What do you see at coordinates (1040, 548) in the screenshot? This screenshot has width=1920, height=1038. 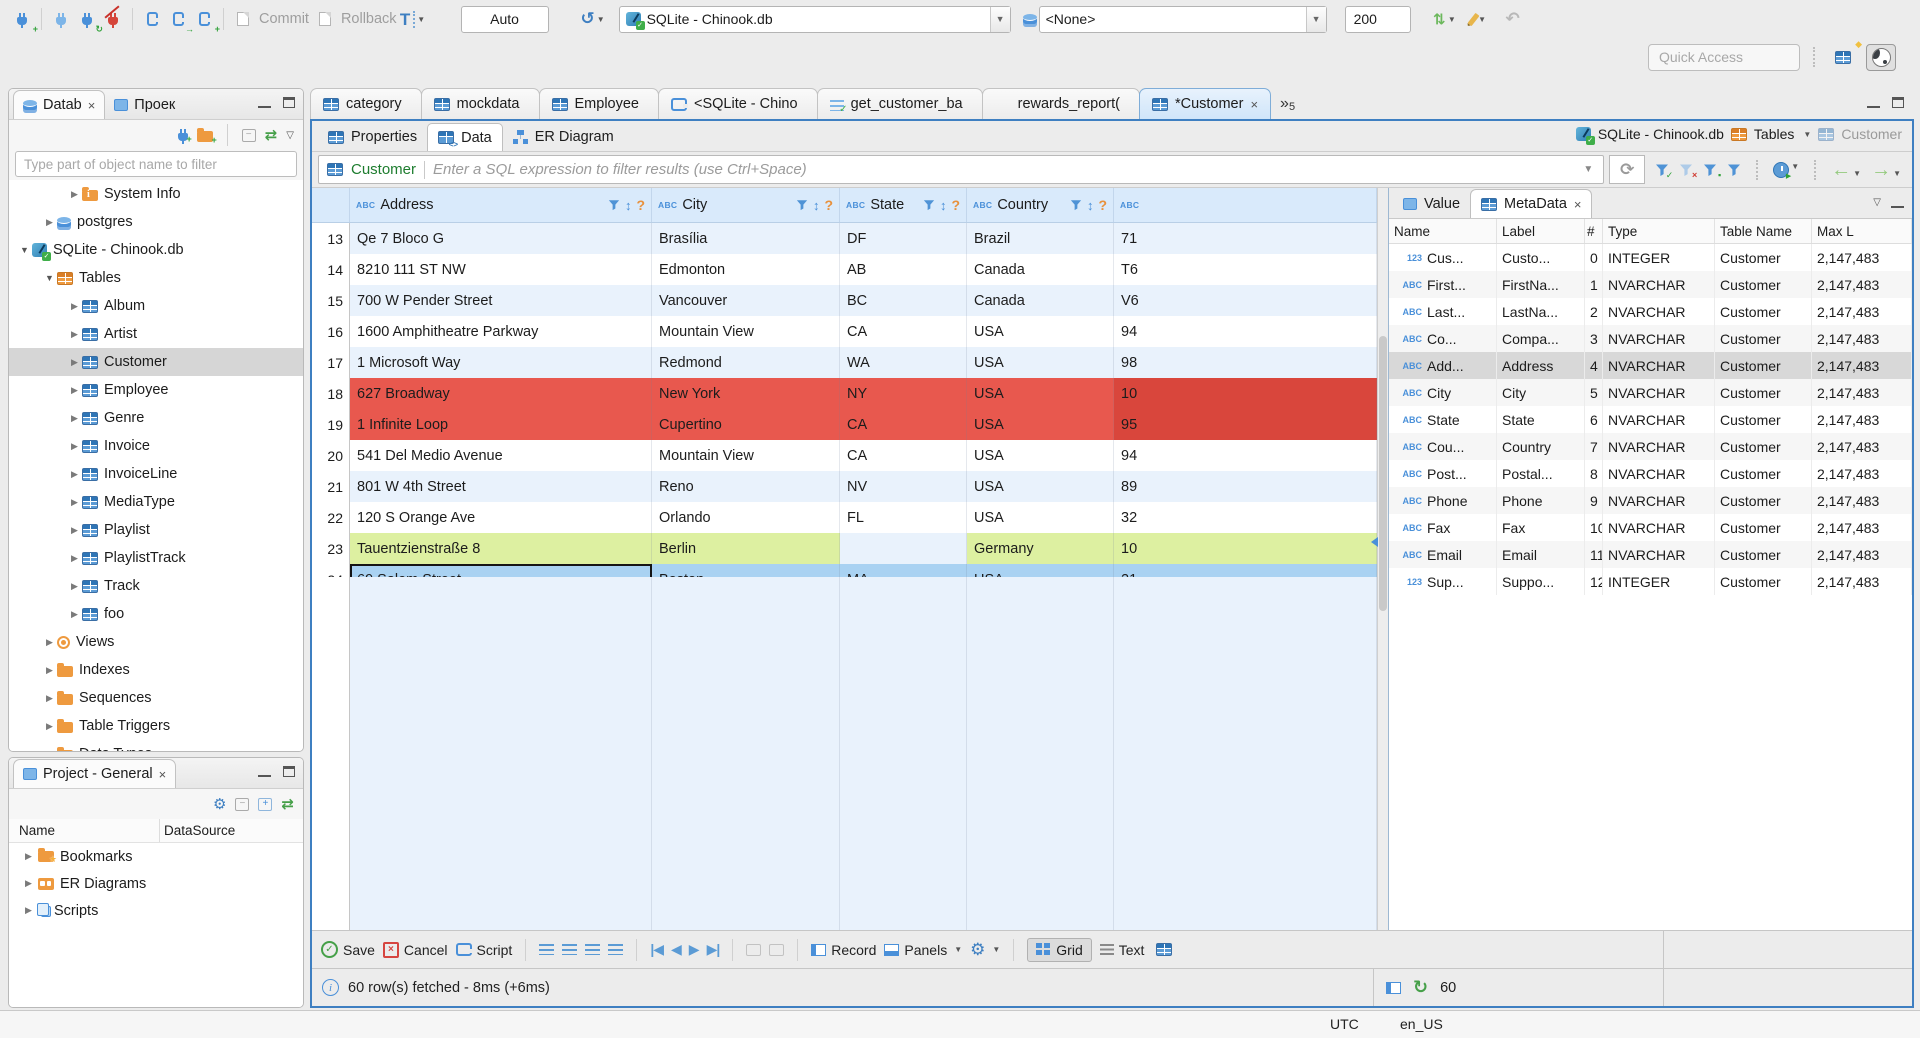 I see `grid-cell-country: Germany` at bounding box center [1040, 548].